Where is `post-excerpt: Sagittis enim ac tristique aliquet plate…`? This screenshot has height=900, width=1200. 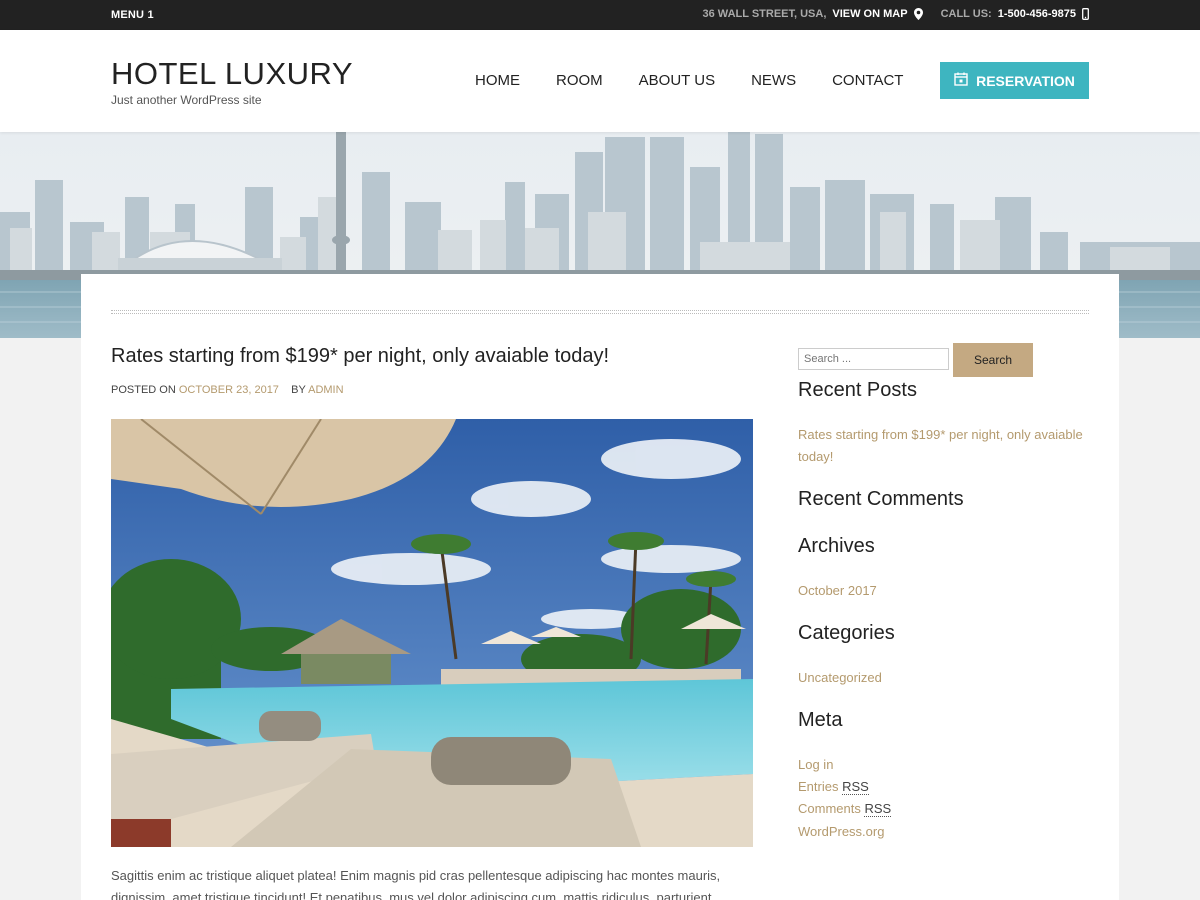
post-excerpt: Sagittis enim ac tristique aliquet plate… is located at coordinates (416, 884).